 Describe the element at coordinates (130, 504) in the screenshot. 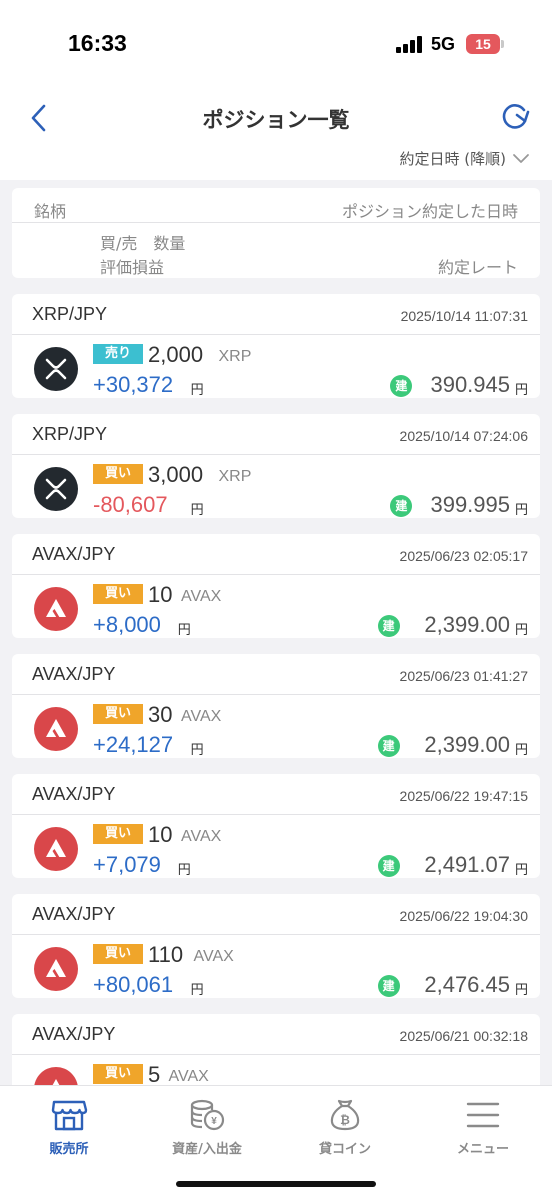

I see `position-pnl: -80,607` at that location.